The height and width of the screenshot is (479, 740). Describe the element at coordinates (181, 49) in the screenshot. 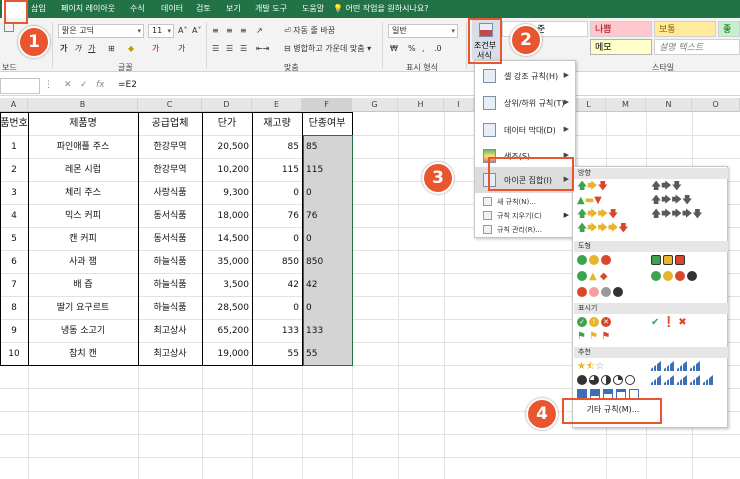

I see `phonetic-icon: 가` at that location.